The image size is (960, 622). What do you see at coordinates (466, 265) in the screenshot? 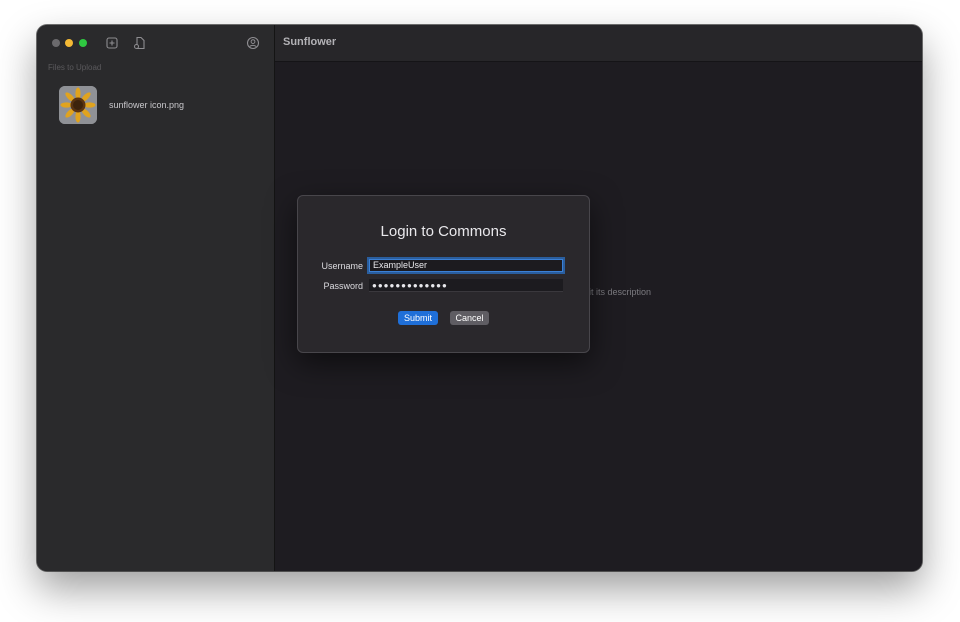
I see `username-field` at bounding box center [466, 265].